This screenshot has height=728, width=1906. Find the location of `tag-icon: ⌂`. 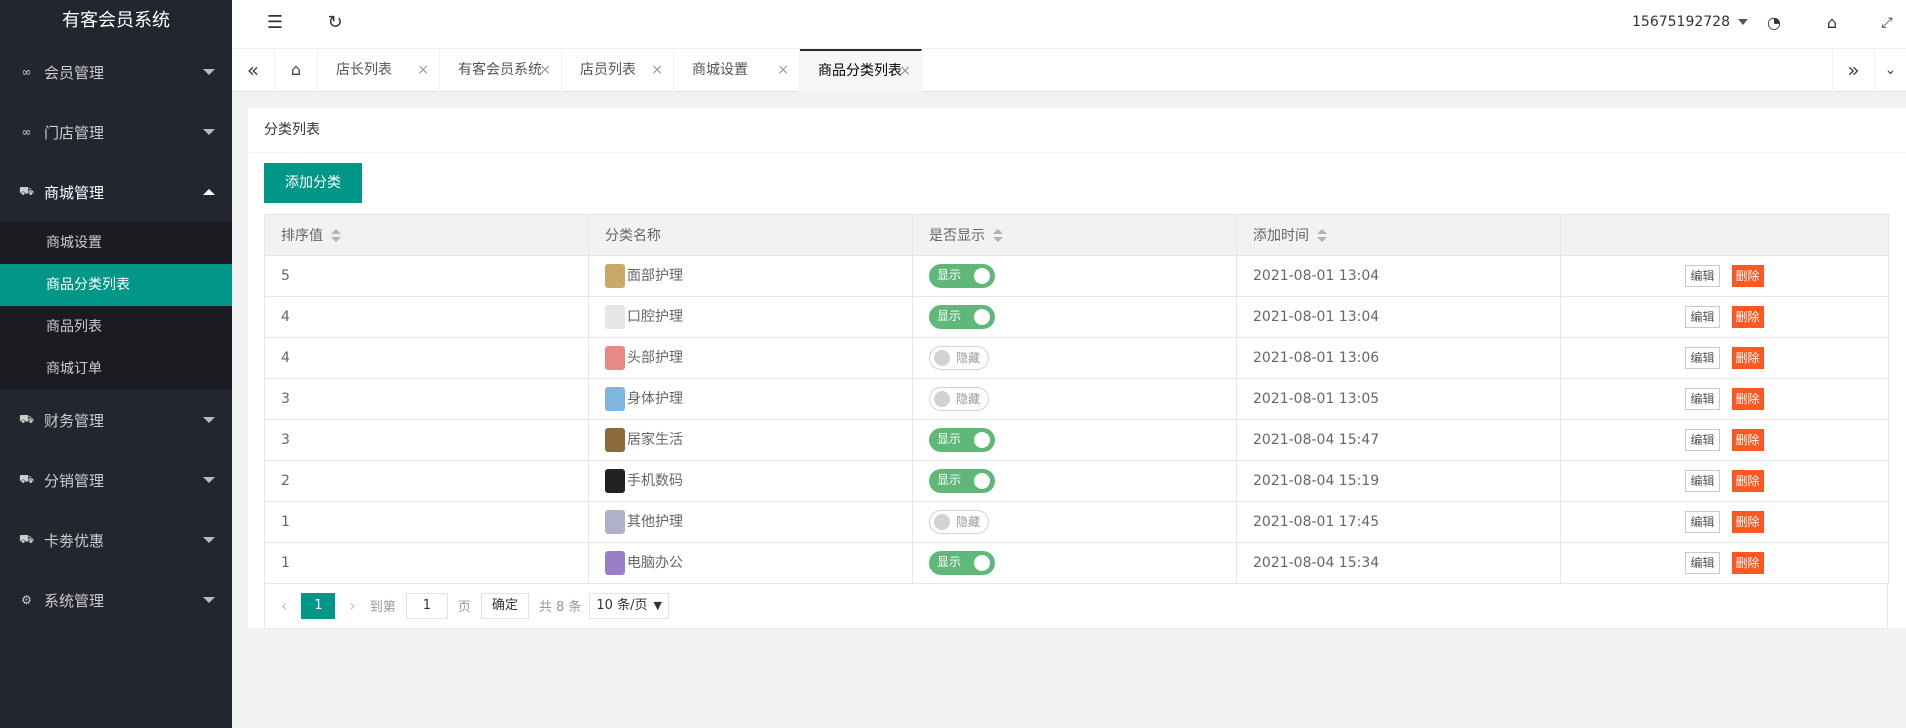

tag-icon: ⌂ is located at coordinates (1832, 24).